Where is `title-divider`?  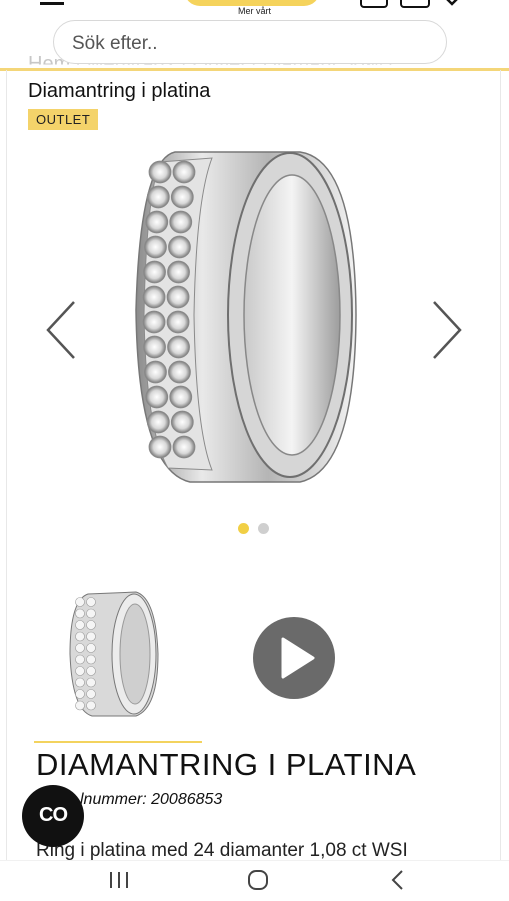 title-divider is located at coordinates (118, 742).